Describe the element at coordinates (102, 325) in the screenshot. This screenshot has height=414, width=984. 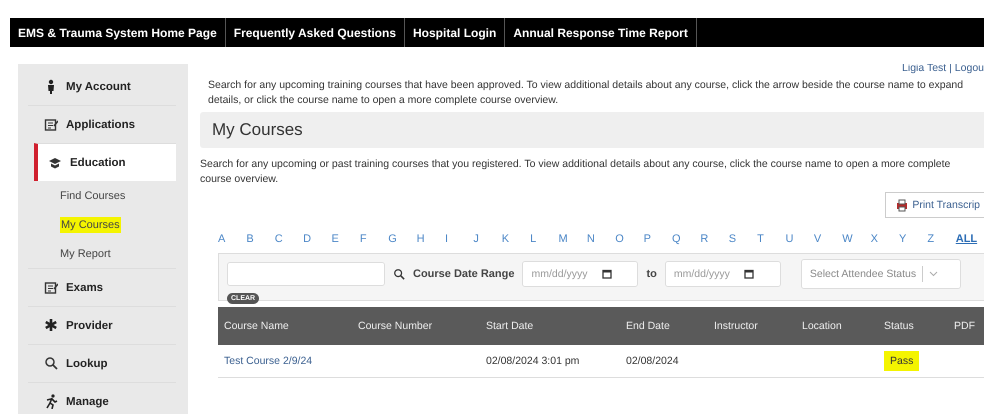
I see `sidebar-item: Provider` at that location.